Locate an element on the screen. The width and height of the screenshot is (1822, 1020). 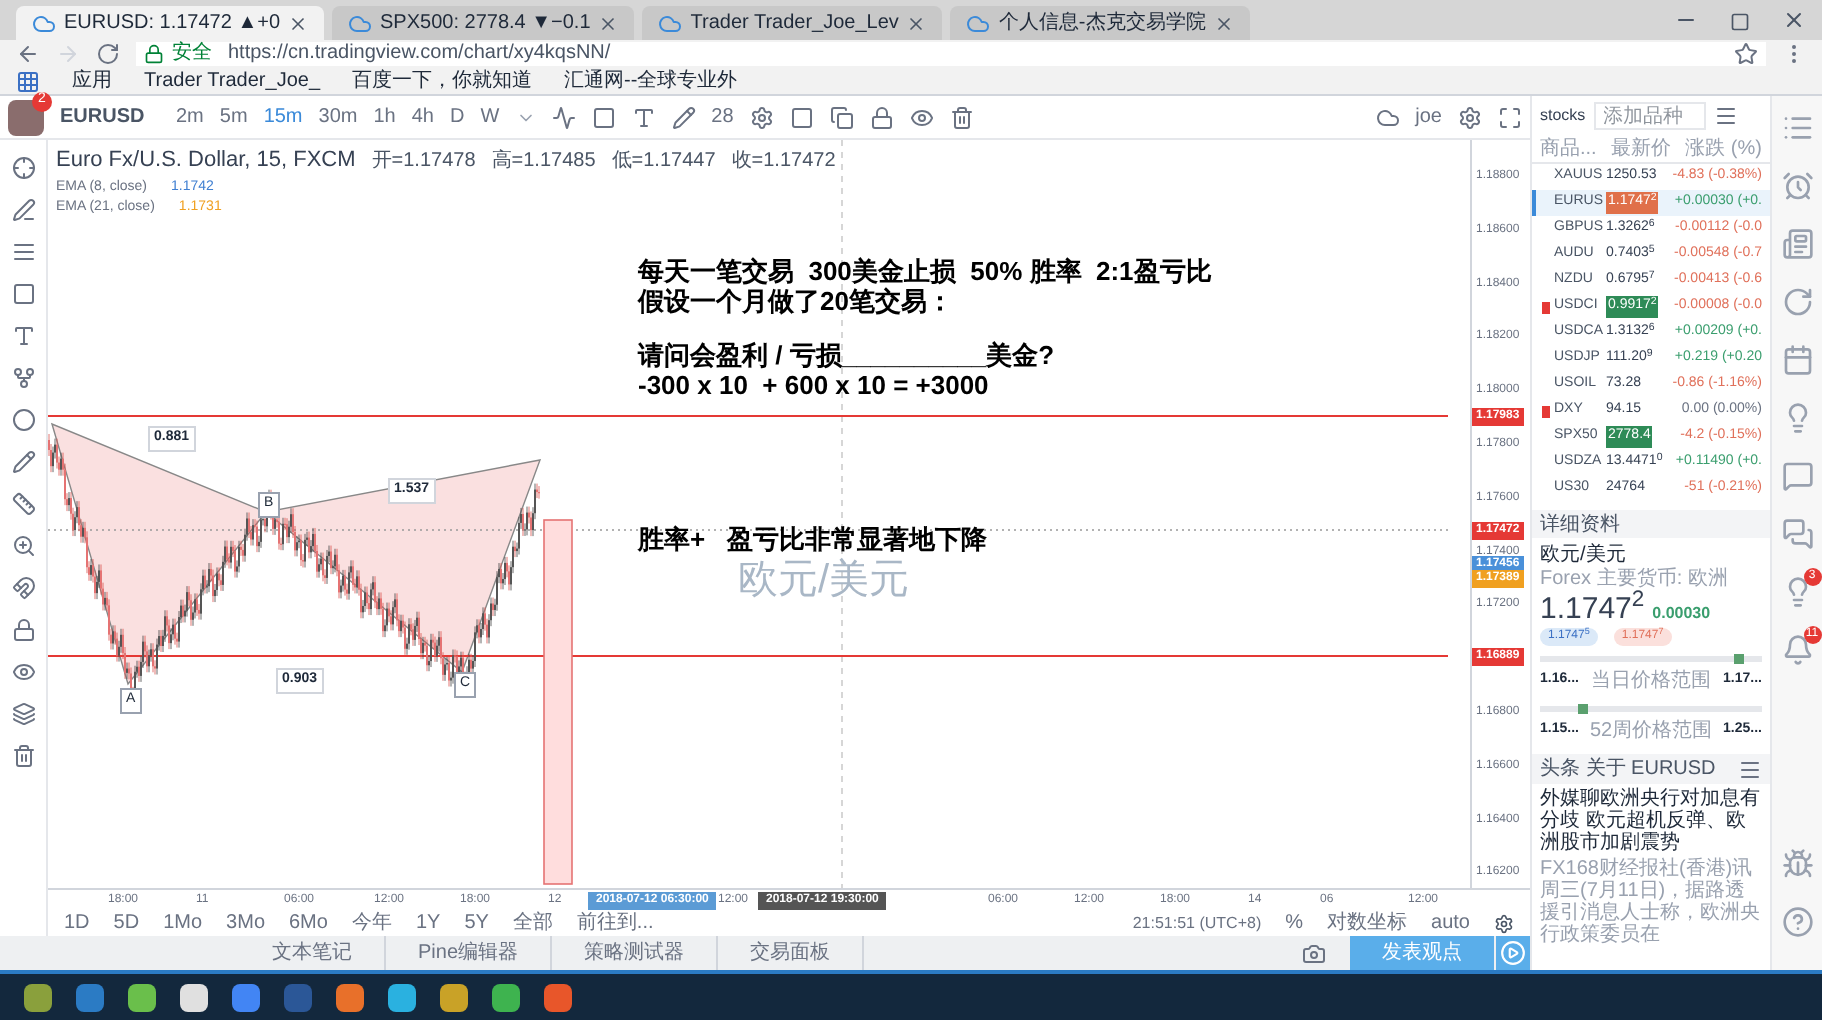
watchlist-name: stocks is located at coordinates (1563, 116).